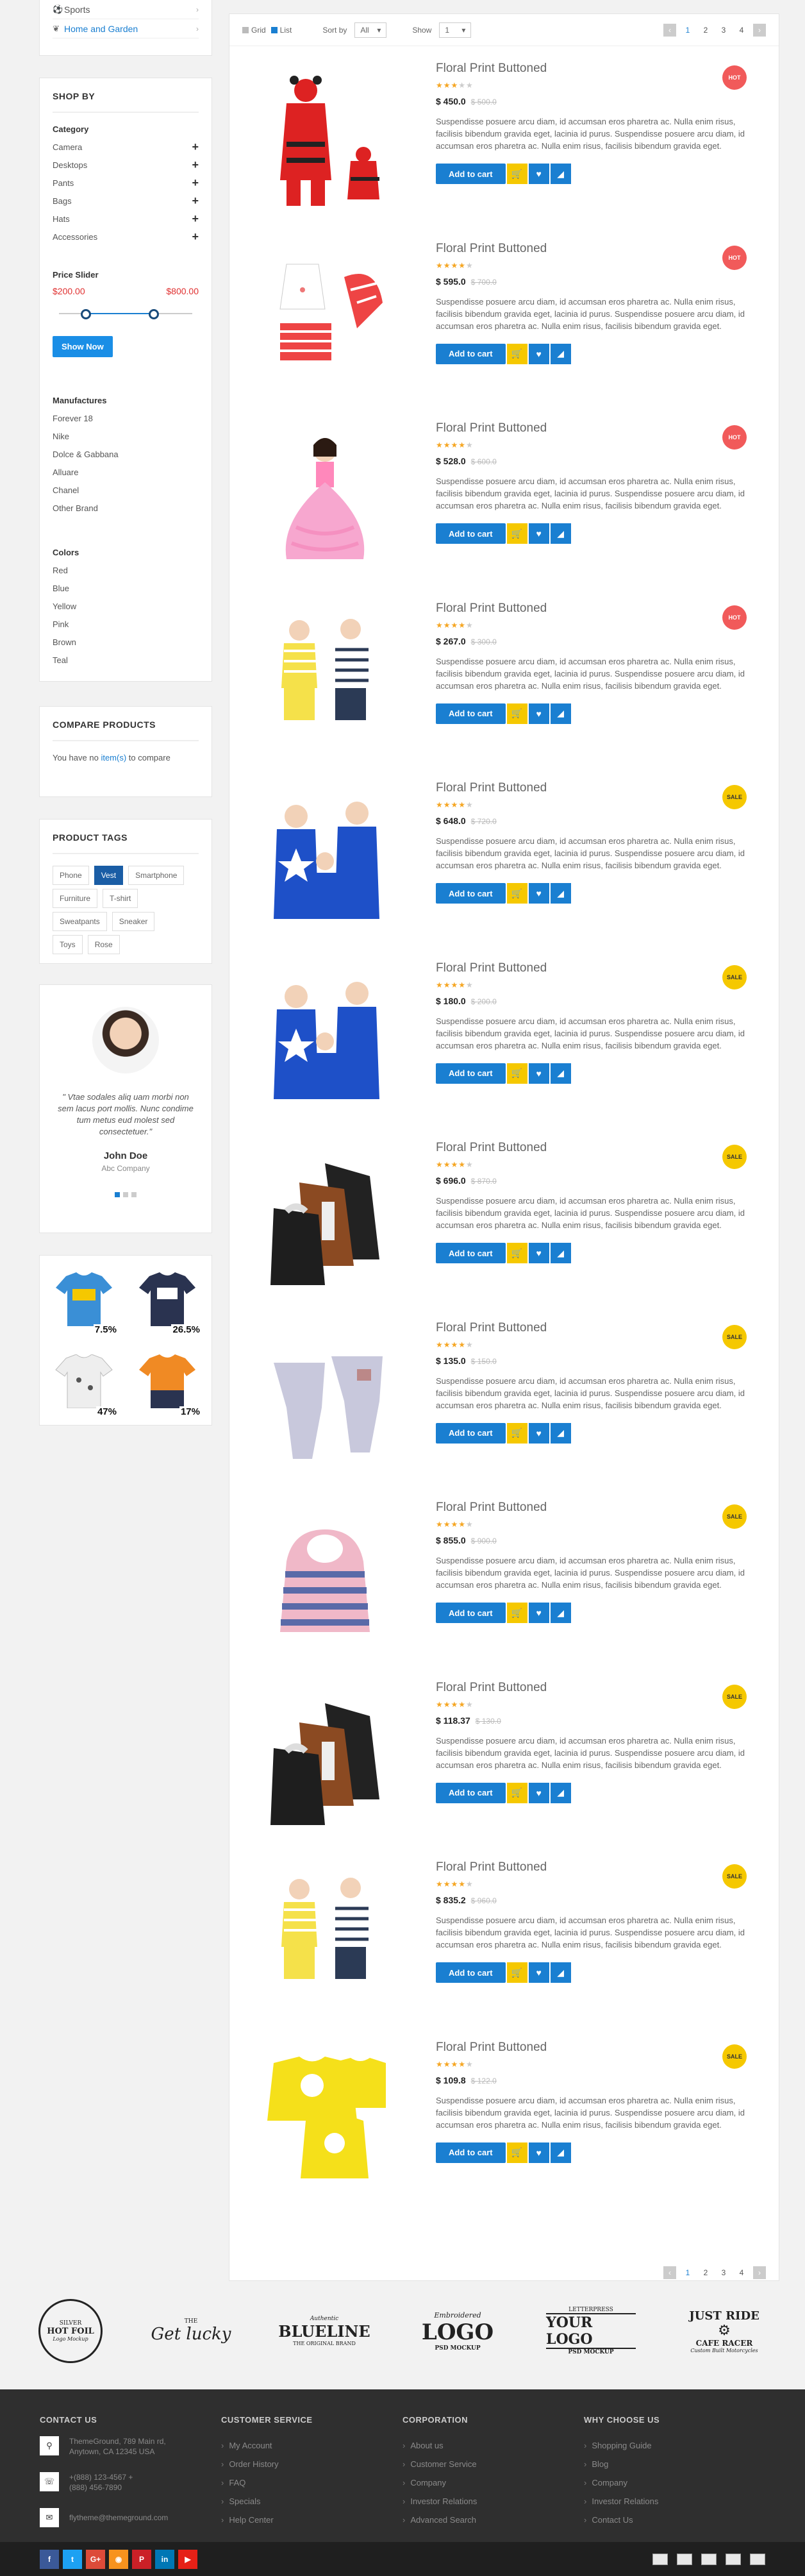 This screenshot has height=2576, width=805. What do you see at coordinates (125, 1194) in the screenshot?
I see `carousel-dot` at bounding box center [125, 1194].